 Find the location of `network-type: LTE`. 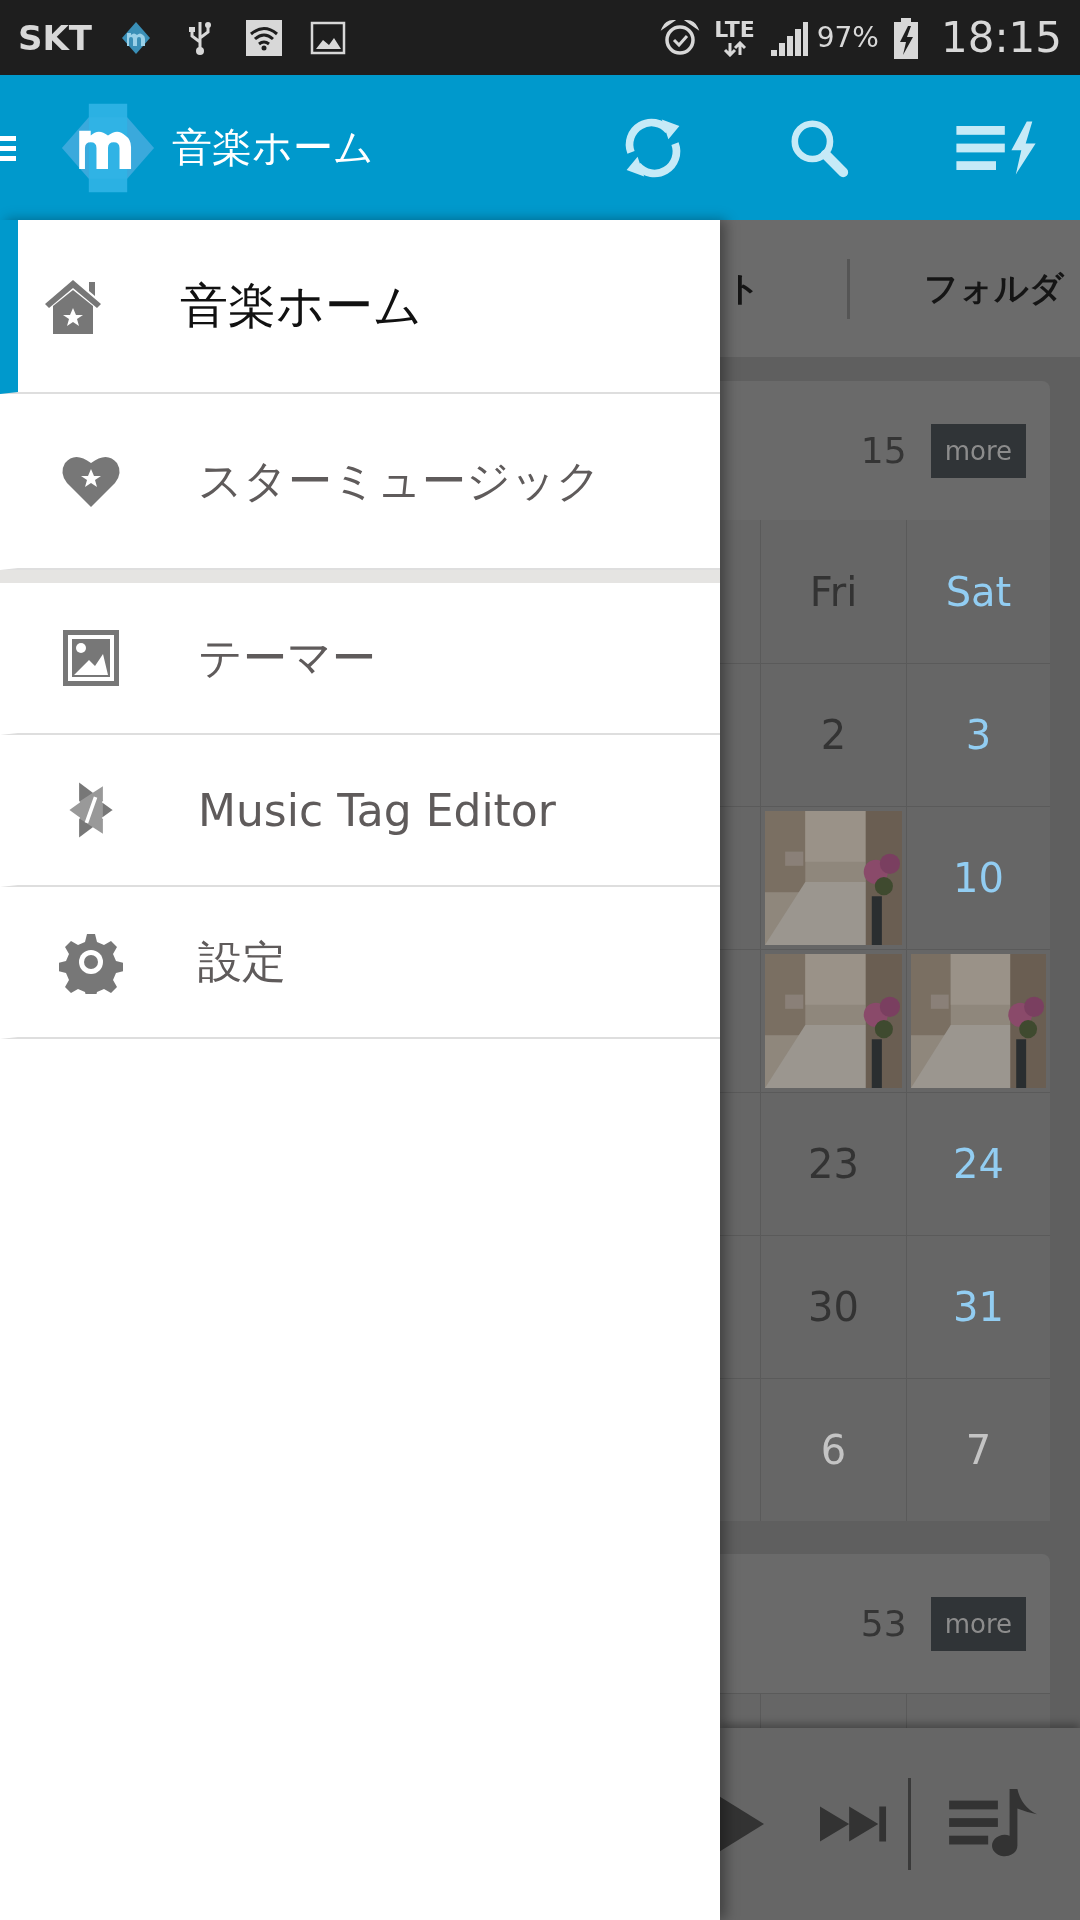

network-type: LTE is located at coordinates (734, 29).